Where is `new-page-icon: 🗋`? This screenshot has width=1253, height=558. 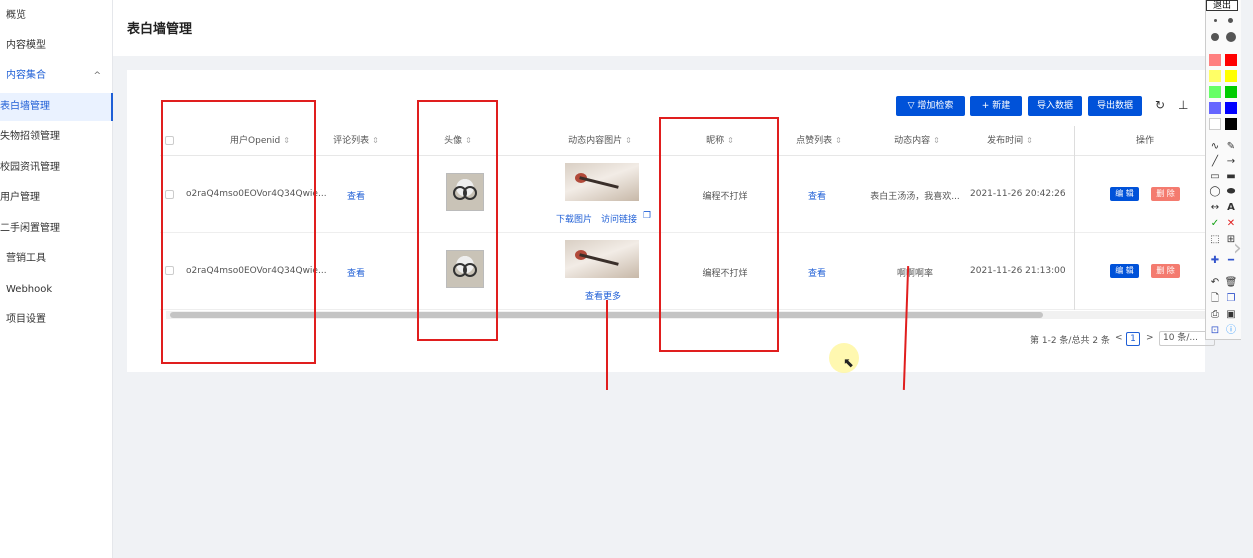 new-page-icon: 🗋 is located at coordinates (1215, 299).